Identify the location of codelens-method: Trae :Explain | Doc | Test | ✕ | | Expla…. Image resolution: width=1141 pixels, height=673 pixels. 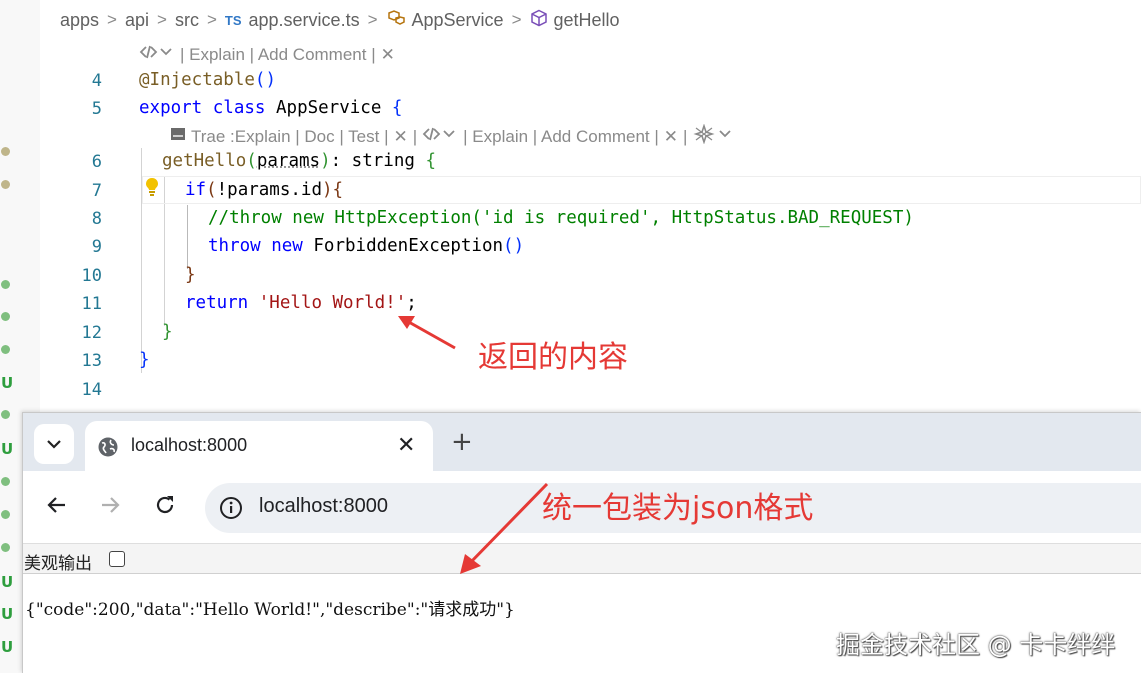
(455, 136).